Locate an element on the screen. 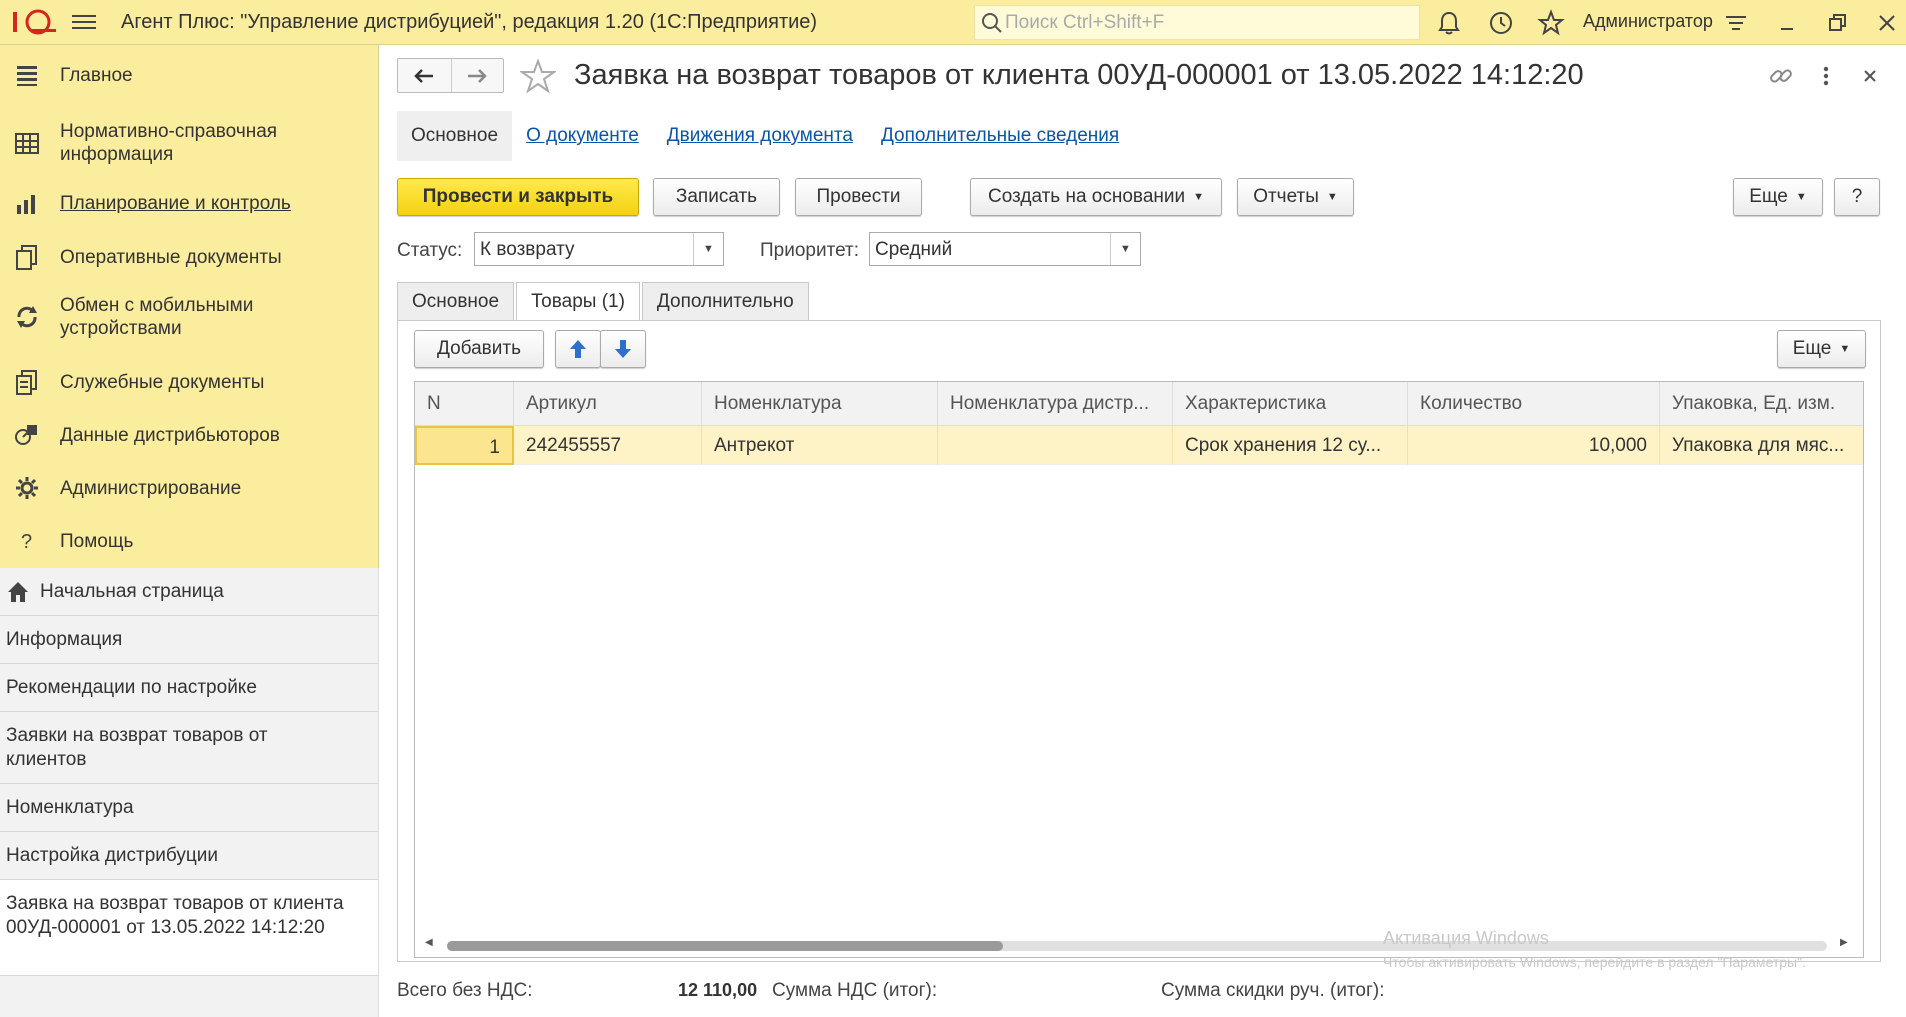 The image size is (1906, 1017). table-more-button: Еще ▼ is located at coordinates (1821, 349).